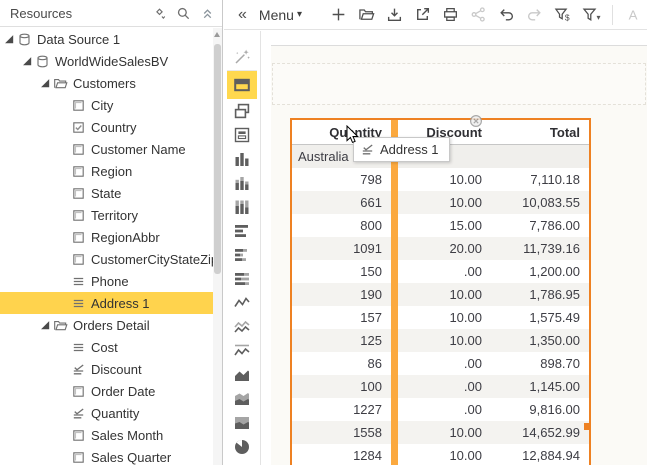  Describe the element at coordinates (540, 454) in the screenshot. I see `table-cell: 12,884.94` at that location.